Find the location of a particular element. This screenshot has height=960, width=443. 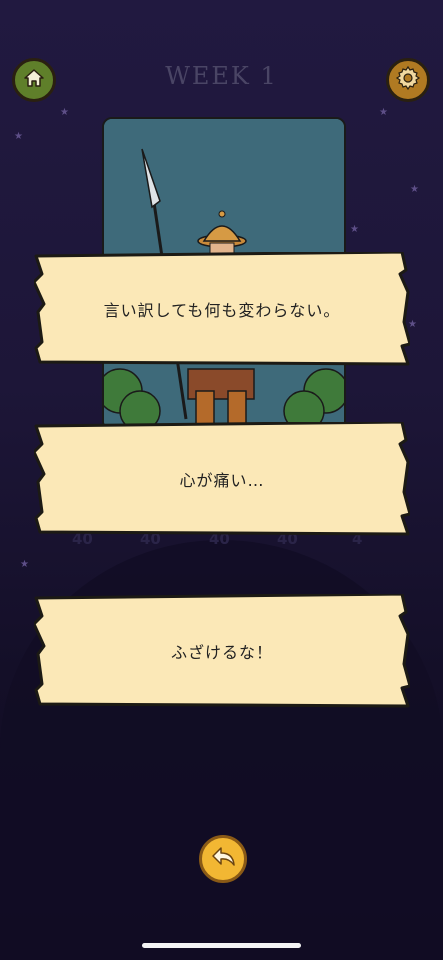

choice-label: ふざけるな！ is located at coordinates (221, 652).